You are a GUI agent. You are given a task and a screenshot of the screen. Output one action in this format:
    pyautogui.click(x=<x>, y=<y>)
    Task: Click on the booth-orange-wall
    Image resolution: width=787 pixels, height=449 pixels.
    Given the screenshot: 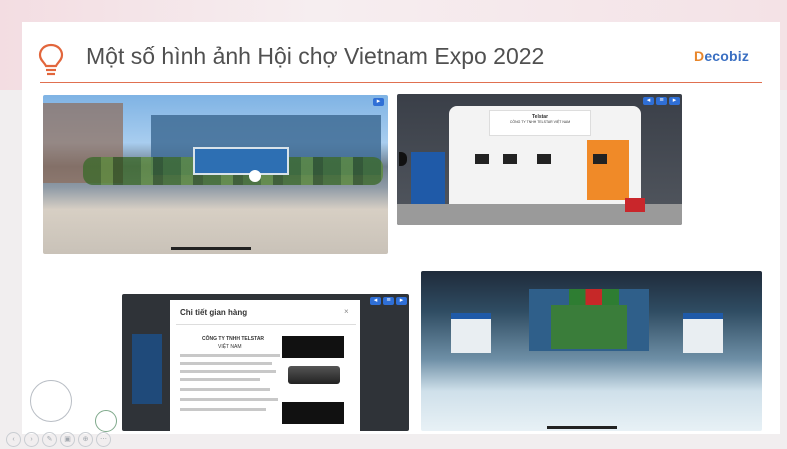 What is the action you would take?
    pyautogui.click(x=608, y=170)
    